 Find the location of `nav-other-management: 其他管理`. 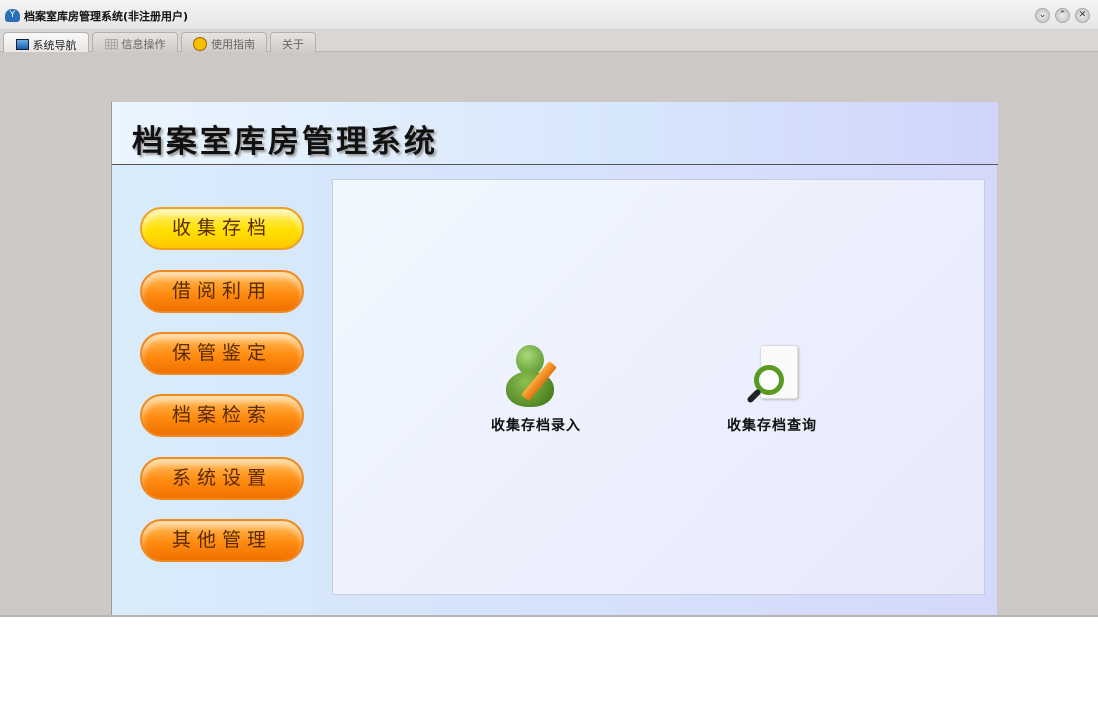

nav-other-management: 其他管理 is located at coordinates (222, 540).